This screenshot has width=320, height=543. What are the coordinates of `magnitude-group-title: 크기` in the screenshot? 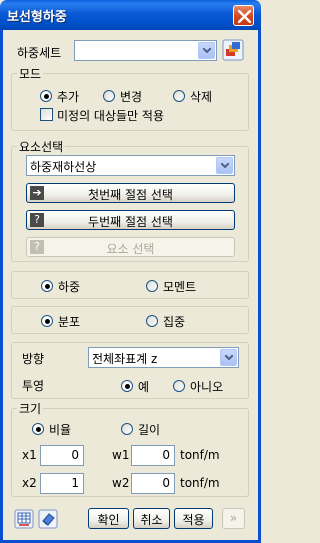 It's located at (30, 408).